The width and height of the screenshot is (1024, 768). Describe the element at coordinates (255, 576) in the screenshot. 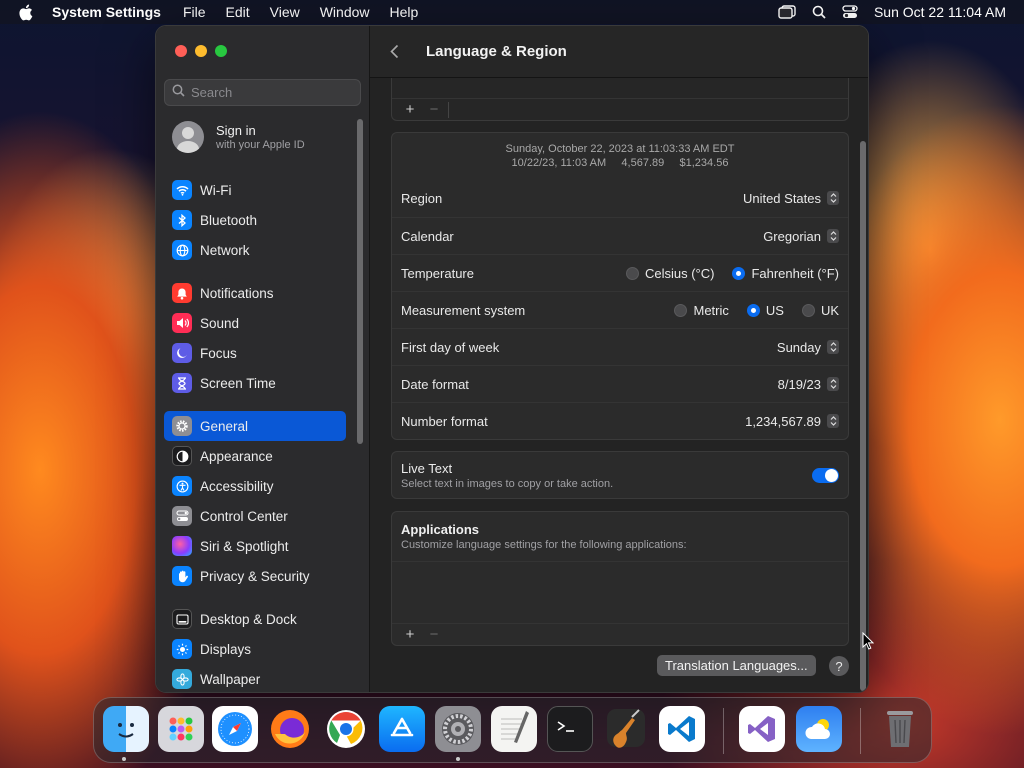

I see `sidebar-item-privacy-security: Privacy & Security` at that location.